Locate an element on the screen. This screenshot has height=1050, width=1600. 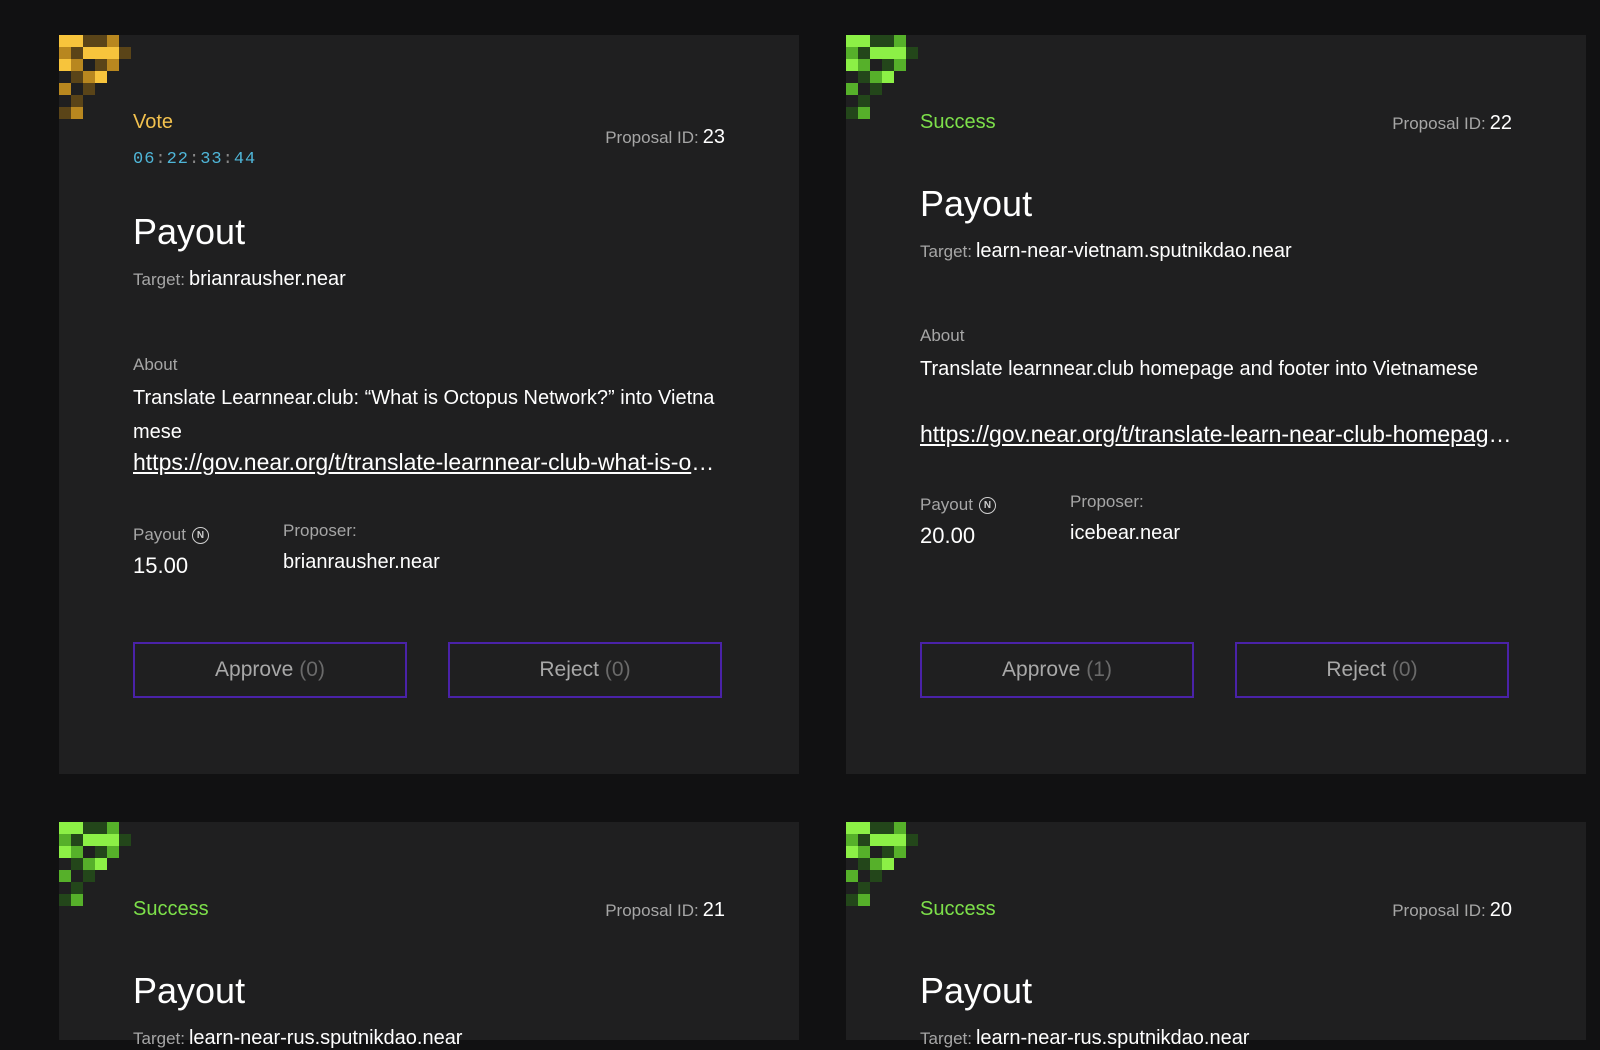
status-label: Vote is located at coordinates (153, 122).